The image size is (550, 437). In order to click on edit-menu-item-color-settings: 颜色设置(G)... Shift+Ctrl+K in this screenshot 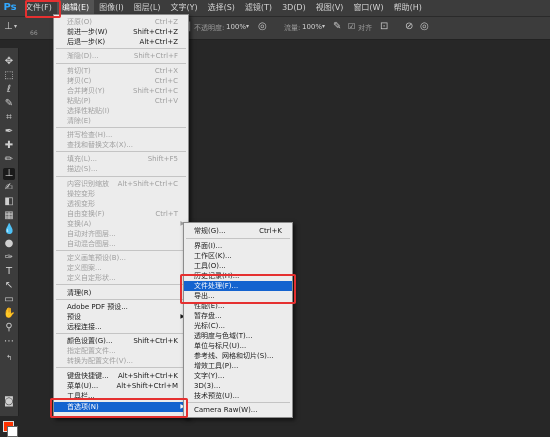, I will do `click(121, 341)`.